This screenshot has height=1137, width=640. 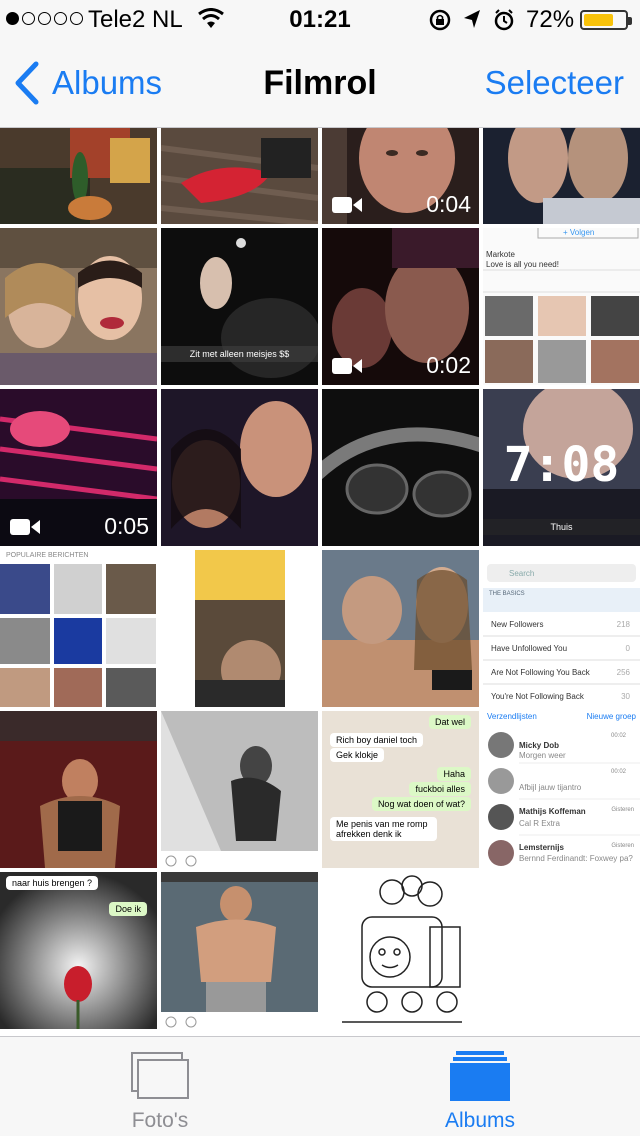 I want to click on battery-icon, so click(x=606, y=20).